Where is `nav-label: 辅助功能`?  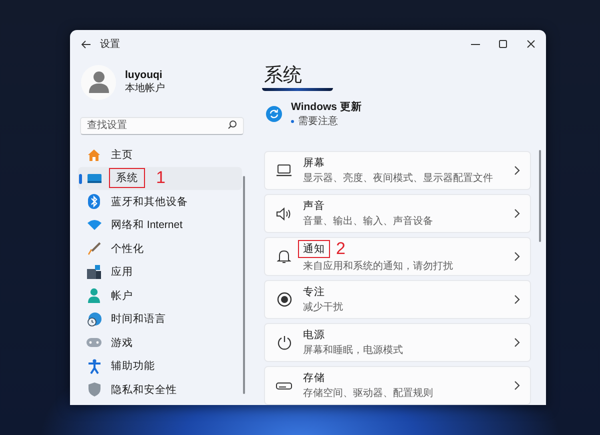
nav-label: 辅助功能 is located at coordinates (133, 366).